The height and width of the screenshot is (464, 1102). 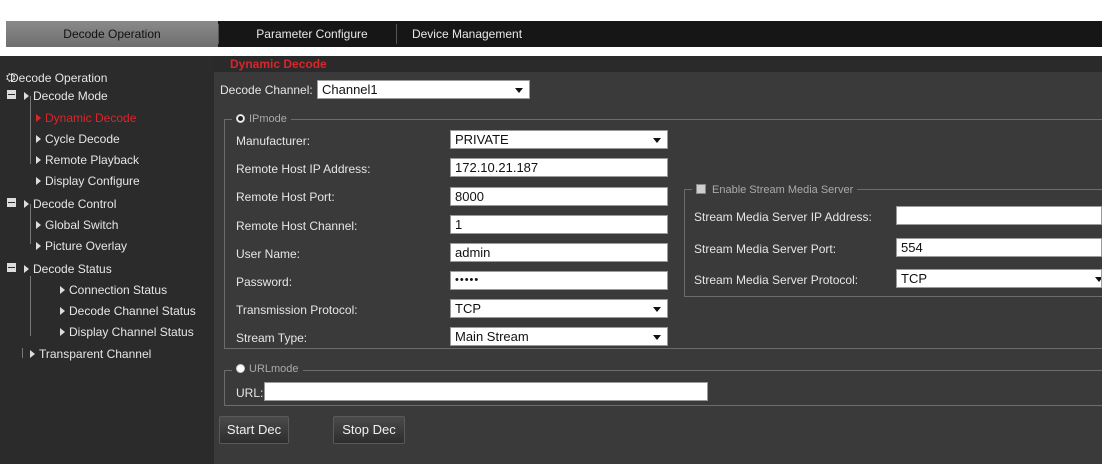 I want to click on ipmode-label: IPmode, so click(x=268, y=119).